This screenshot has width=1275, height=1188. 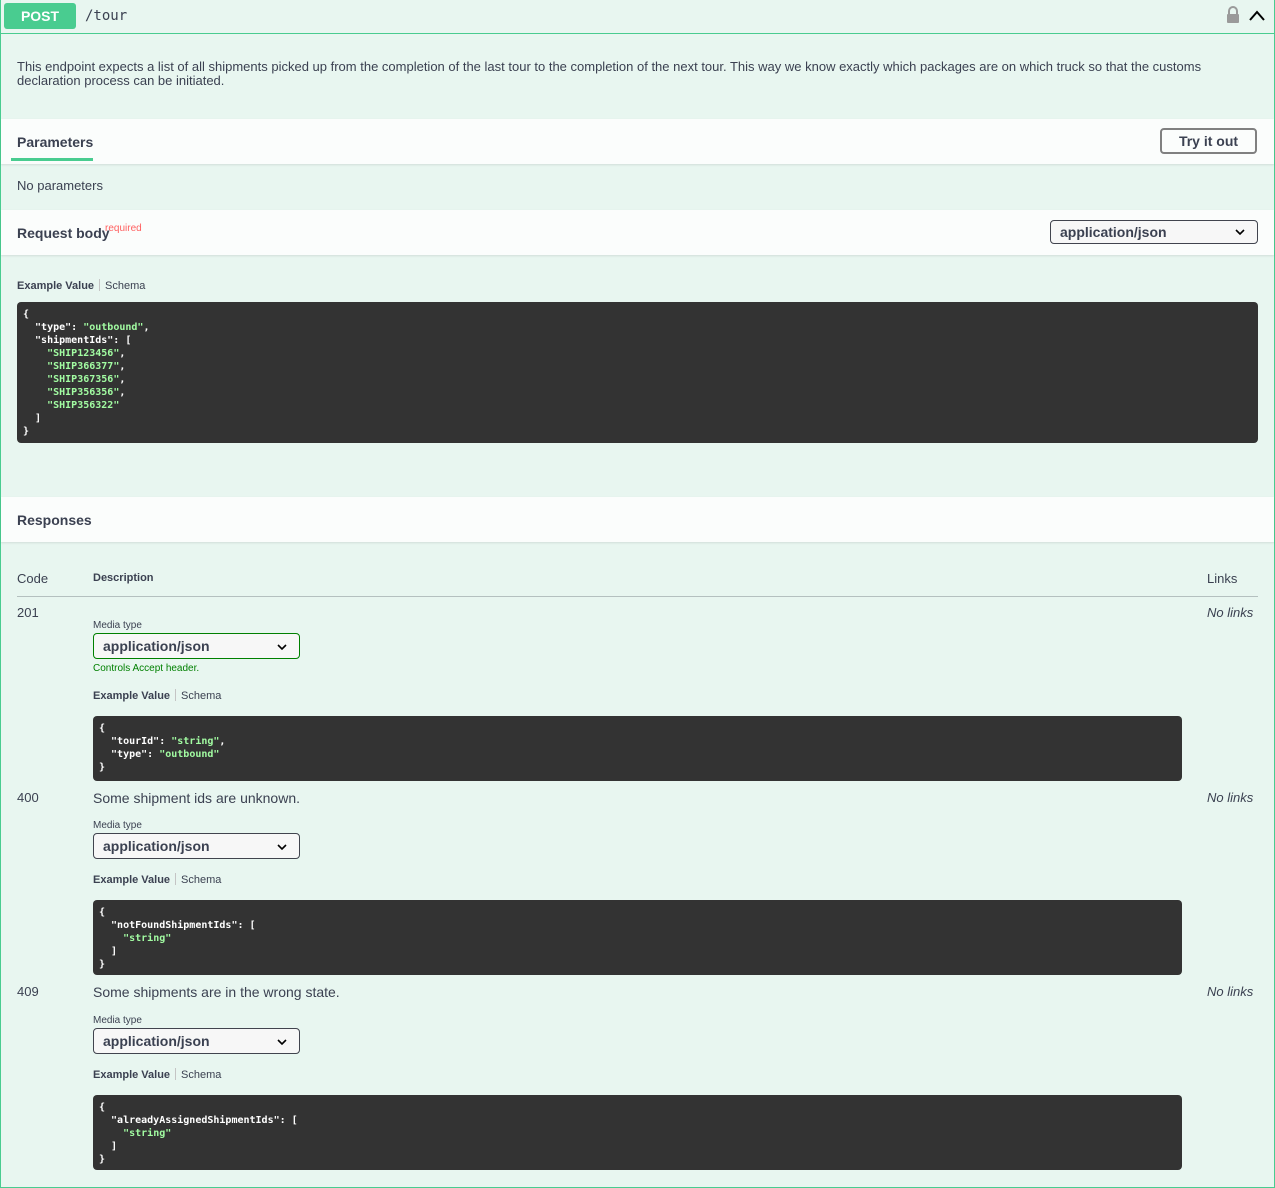 What do you see at coordinates (28, 612) in the screenshot?
I see `response-code-201: 201` at bounding box center [28, 612].